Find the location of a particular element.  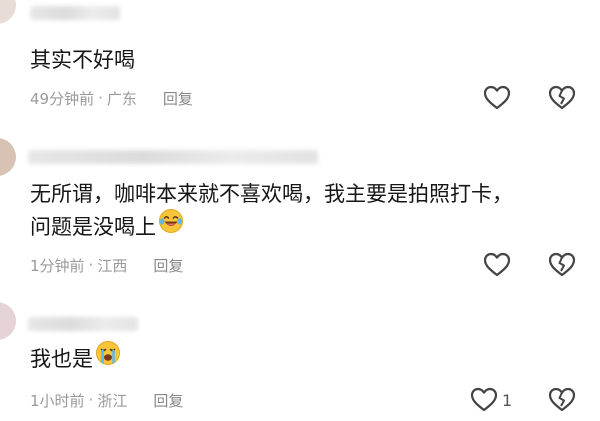

comment-location: 江西 is located at coordinates (112, 265).